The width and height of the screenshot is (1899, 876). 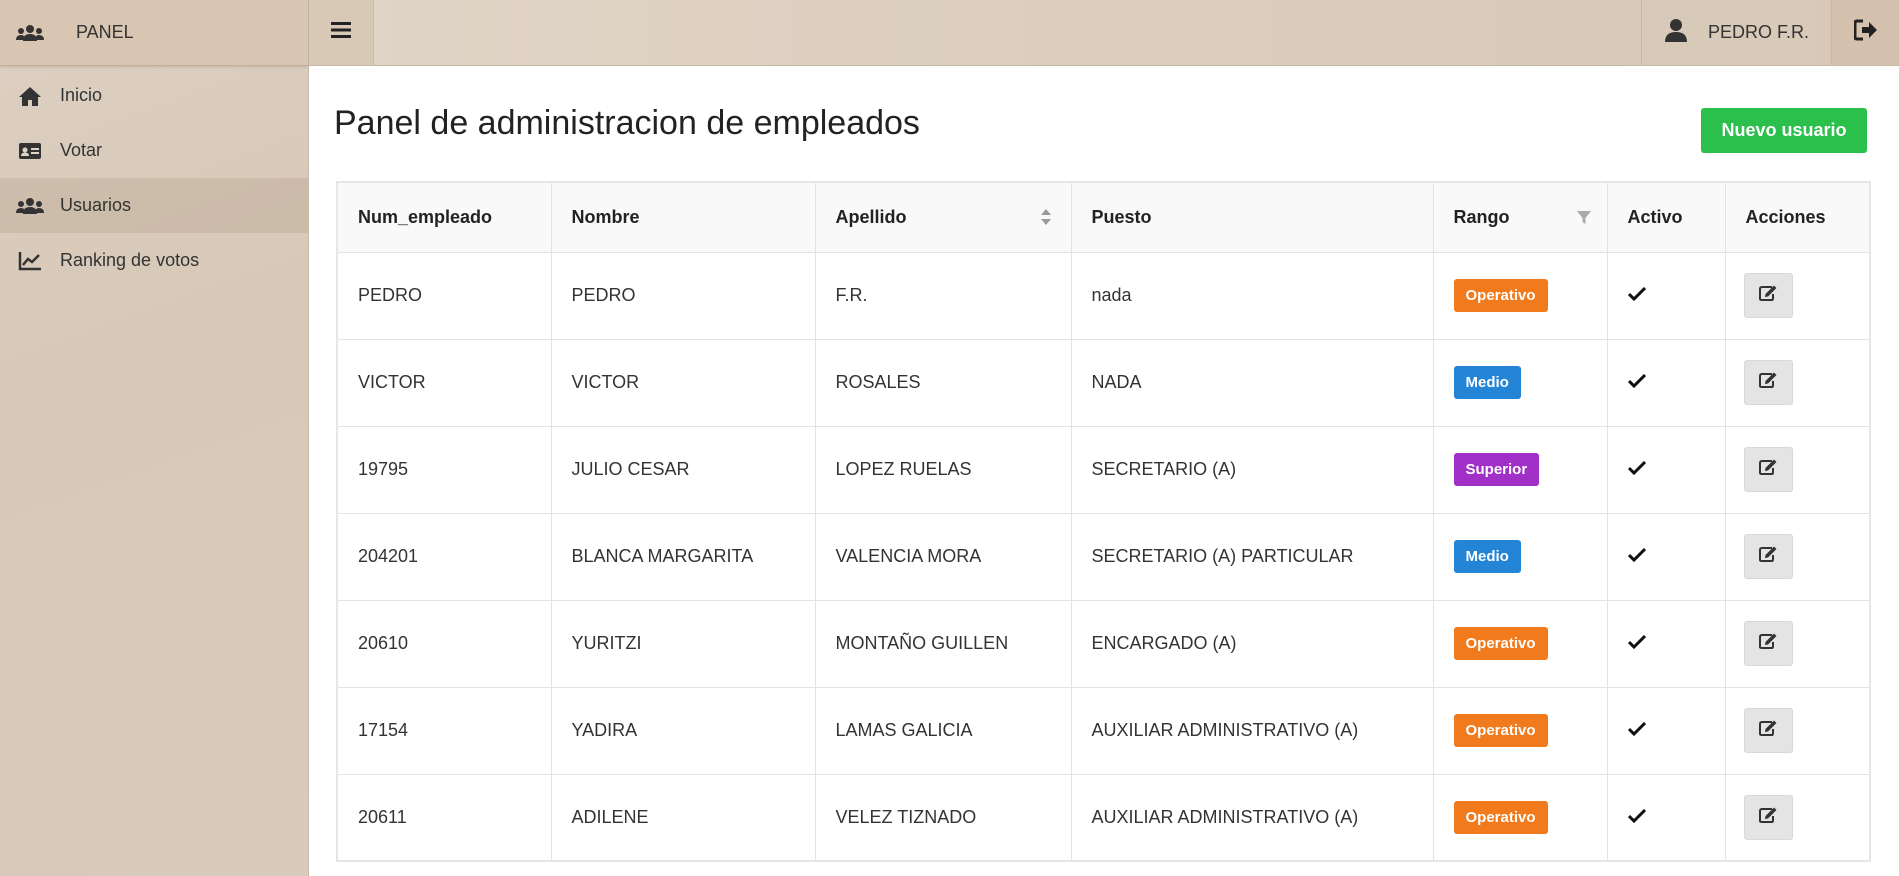 What do you see at coordinates (605, 216) in the screenshot?
I see `column-label: Nombre` at bounding box center [605, 216].